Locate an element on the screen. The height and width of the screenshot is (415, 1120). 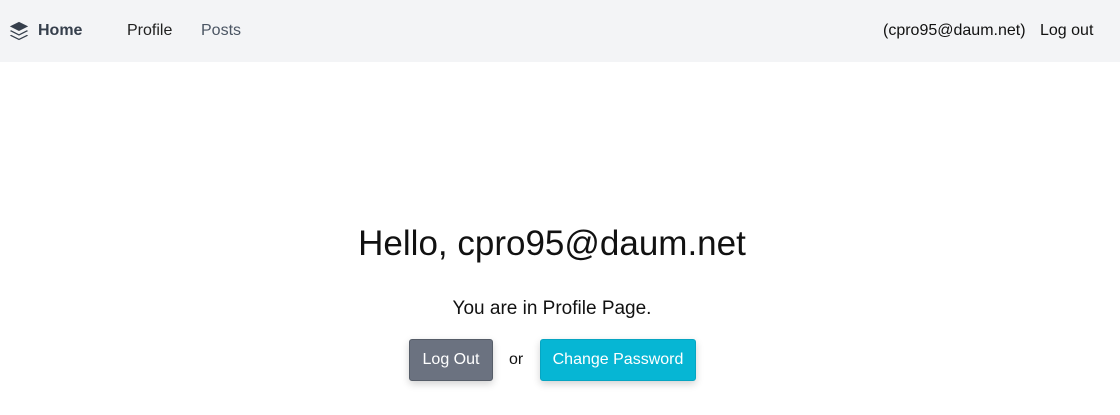
greeting-heading: Hello, cpro95@daum.net is located at coordinates (552, 243).